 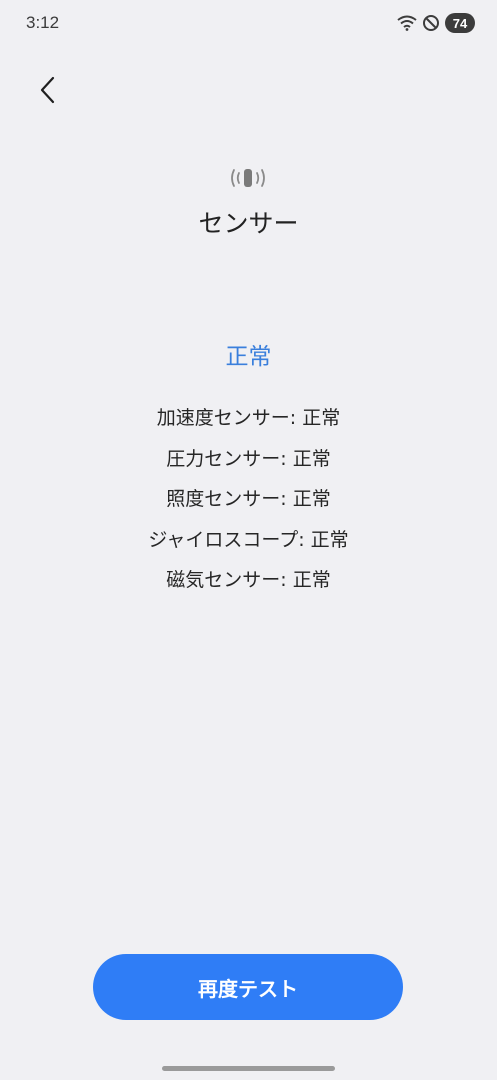 I want to click on sensor-item-light: 照度センサー: 正常, so click(x=248, y=499).